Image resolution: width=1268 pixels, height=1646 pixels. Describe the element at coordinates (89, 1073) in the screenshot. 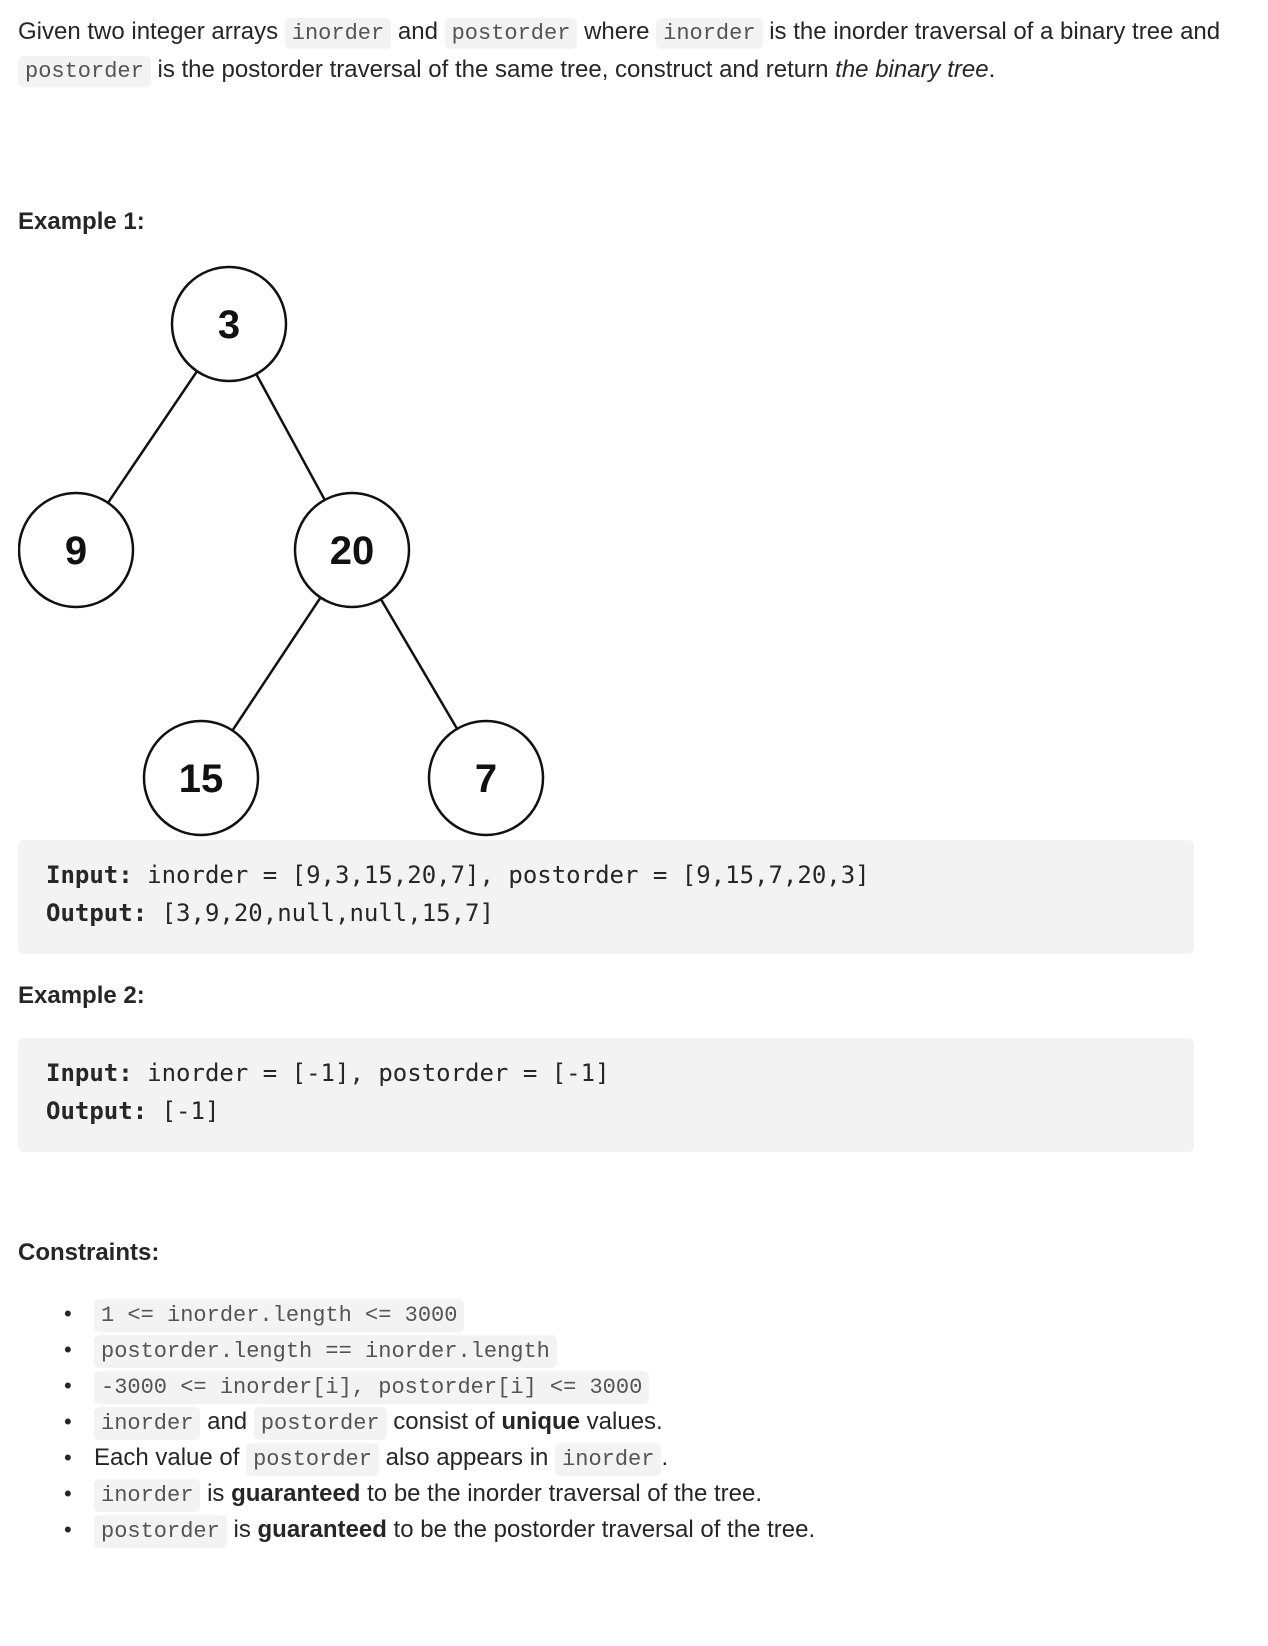

I see `example-2-input-label: Input:` at that location.